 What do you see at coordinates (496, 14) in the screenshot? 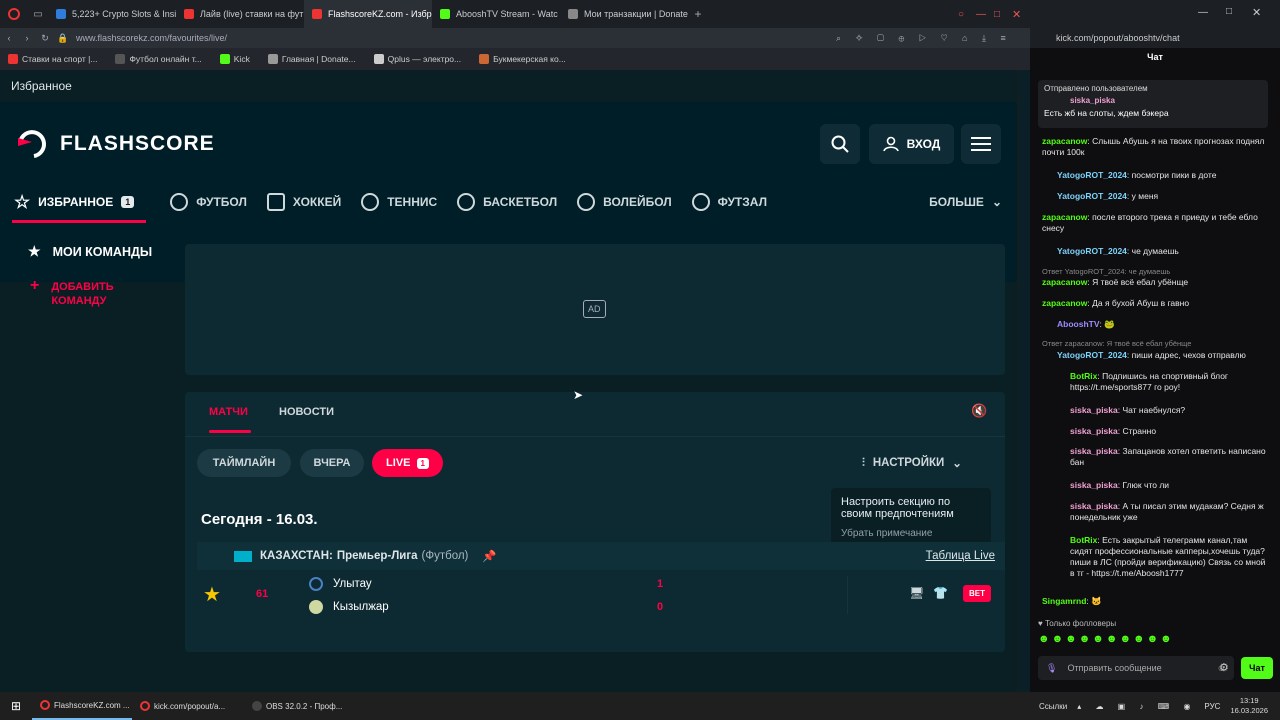
I see `browser-tab: AbooshTV Stream - Watc` at bounding box center [496, 14].